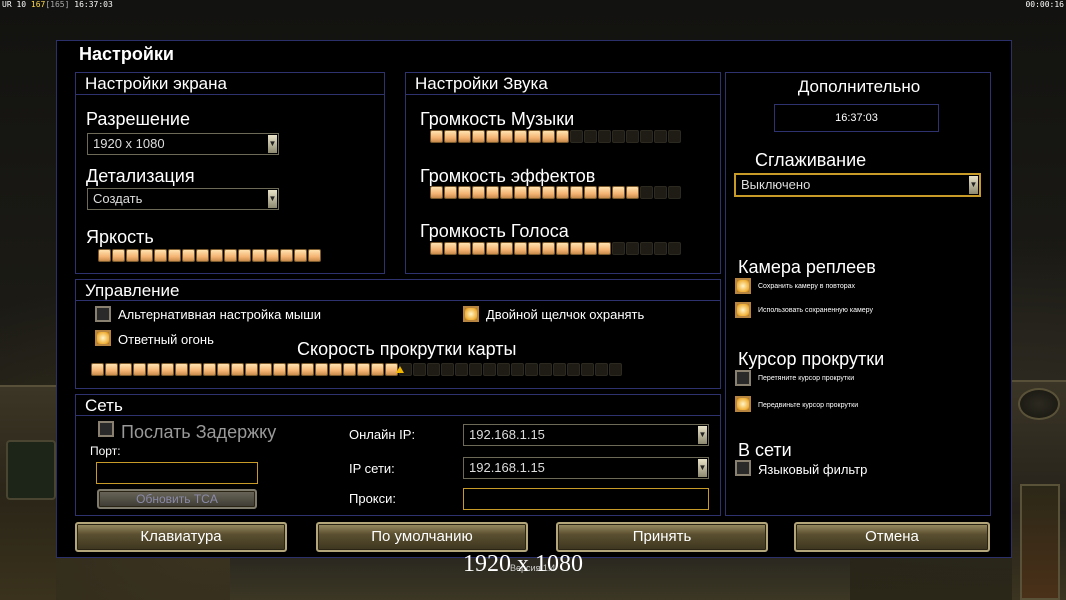  I want to click on proxy-input, so click(586, 499).